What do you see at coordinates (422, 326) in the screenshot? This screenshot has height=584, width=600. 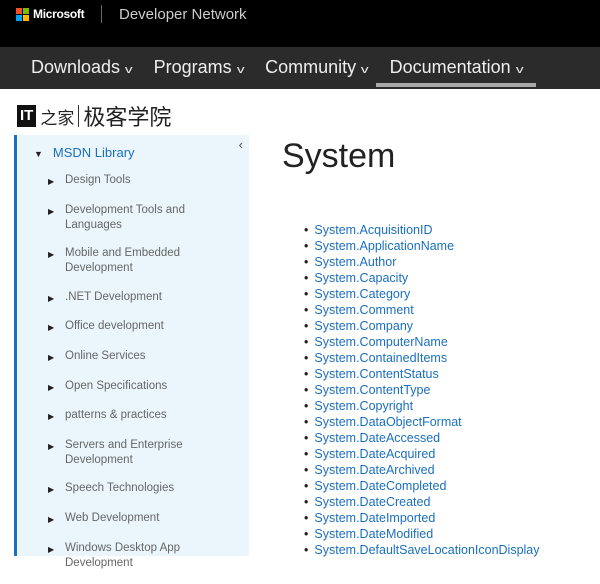 I see `property-link: System.Company` at bounding box center [422, 326].